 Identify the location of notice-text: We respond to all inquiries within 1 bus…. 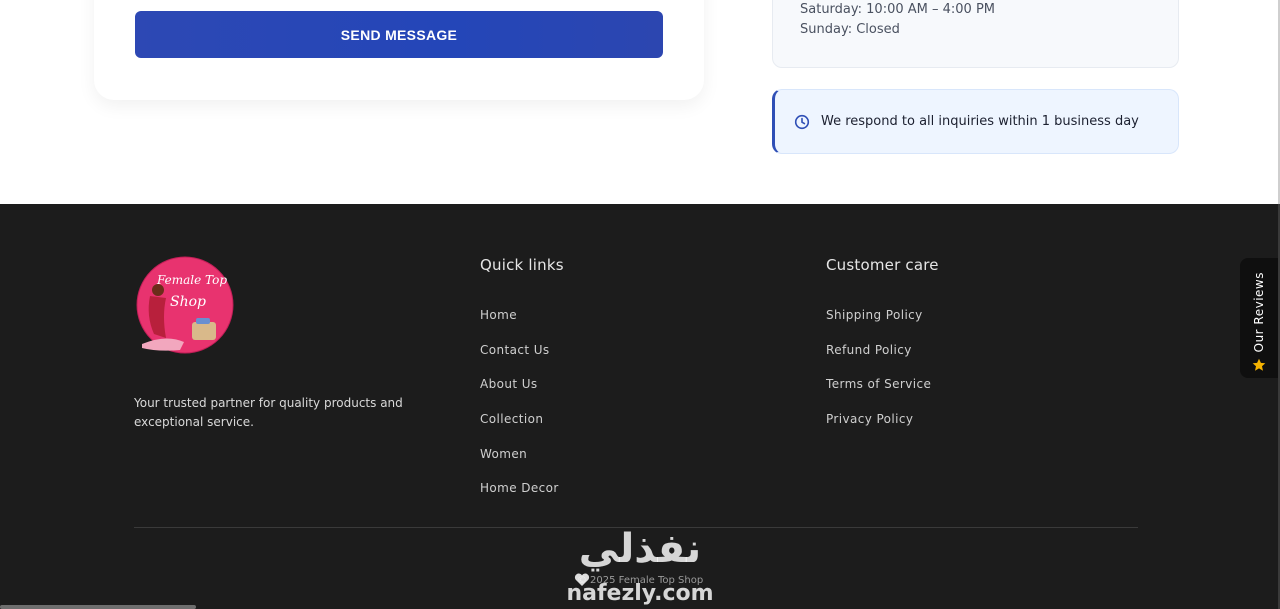
(980, 121).